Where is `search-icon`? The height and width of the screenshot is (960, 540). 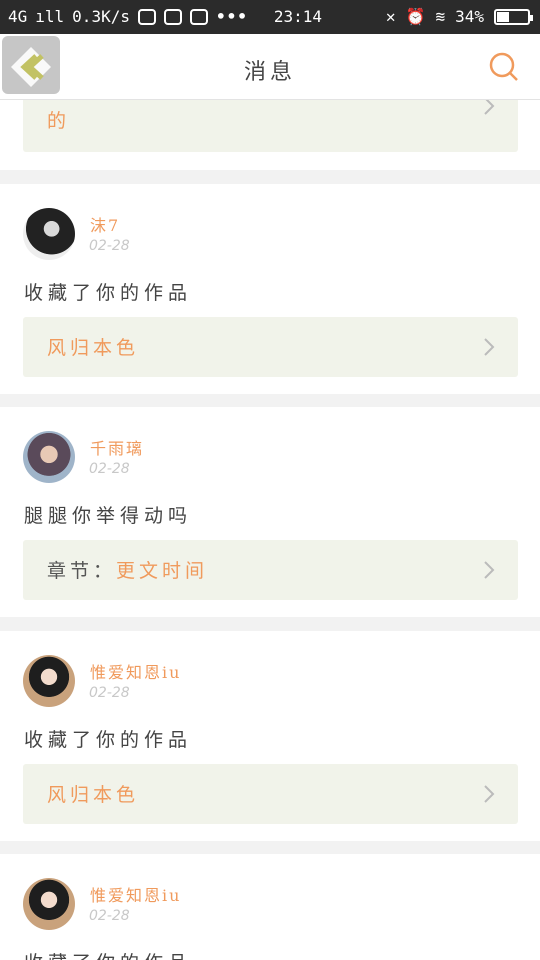 search-icon is located at coordinates (504, 67).